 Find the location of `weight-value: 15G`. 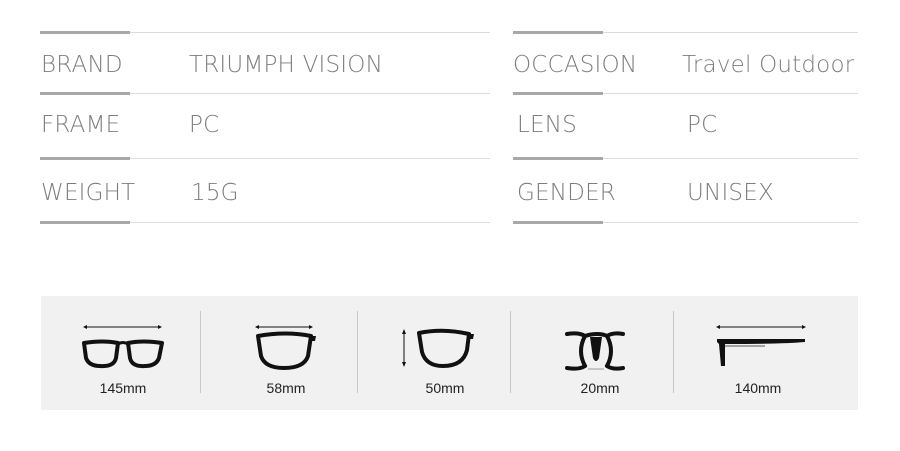

weight-value: 15G is located at coordinates (215, 193).